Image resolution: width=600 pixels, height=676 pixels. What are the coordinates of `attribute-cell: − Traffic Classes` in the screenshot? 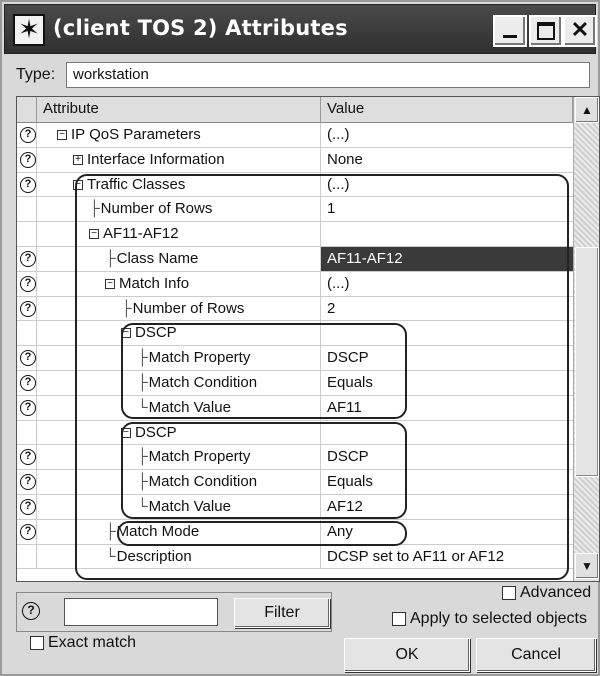 It's located at (179, 184).